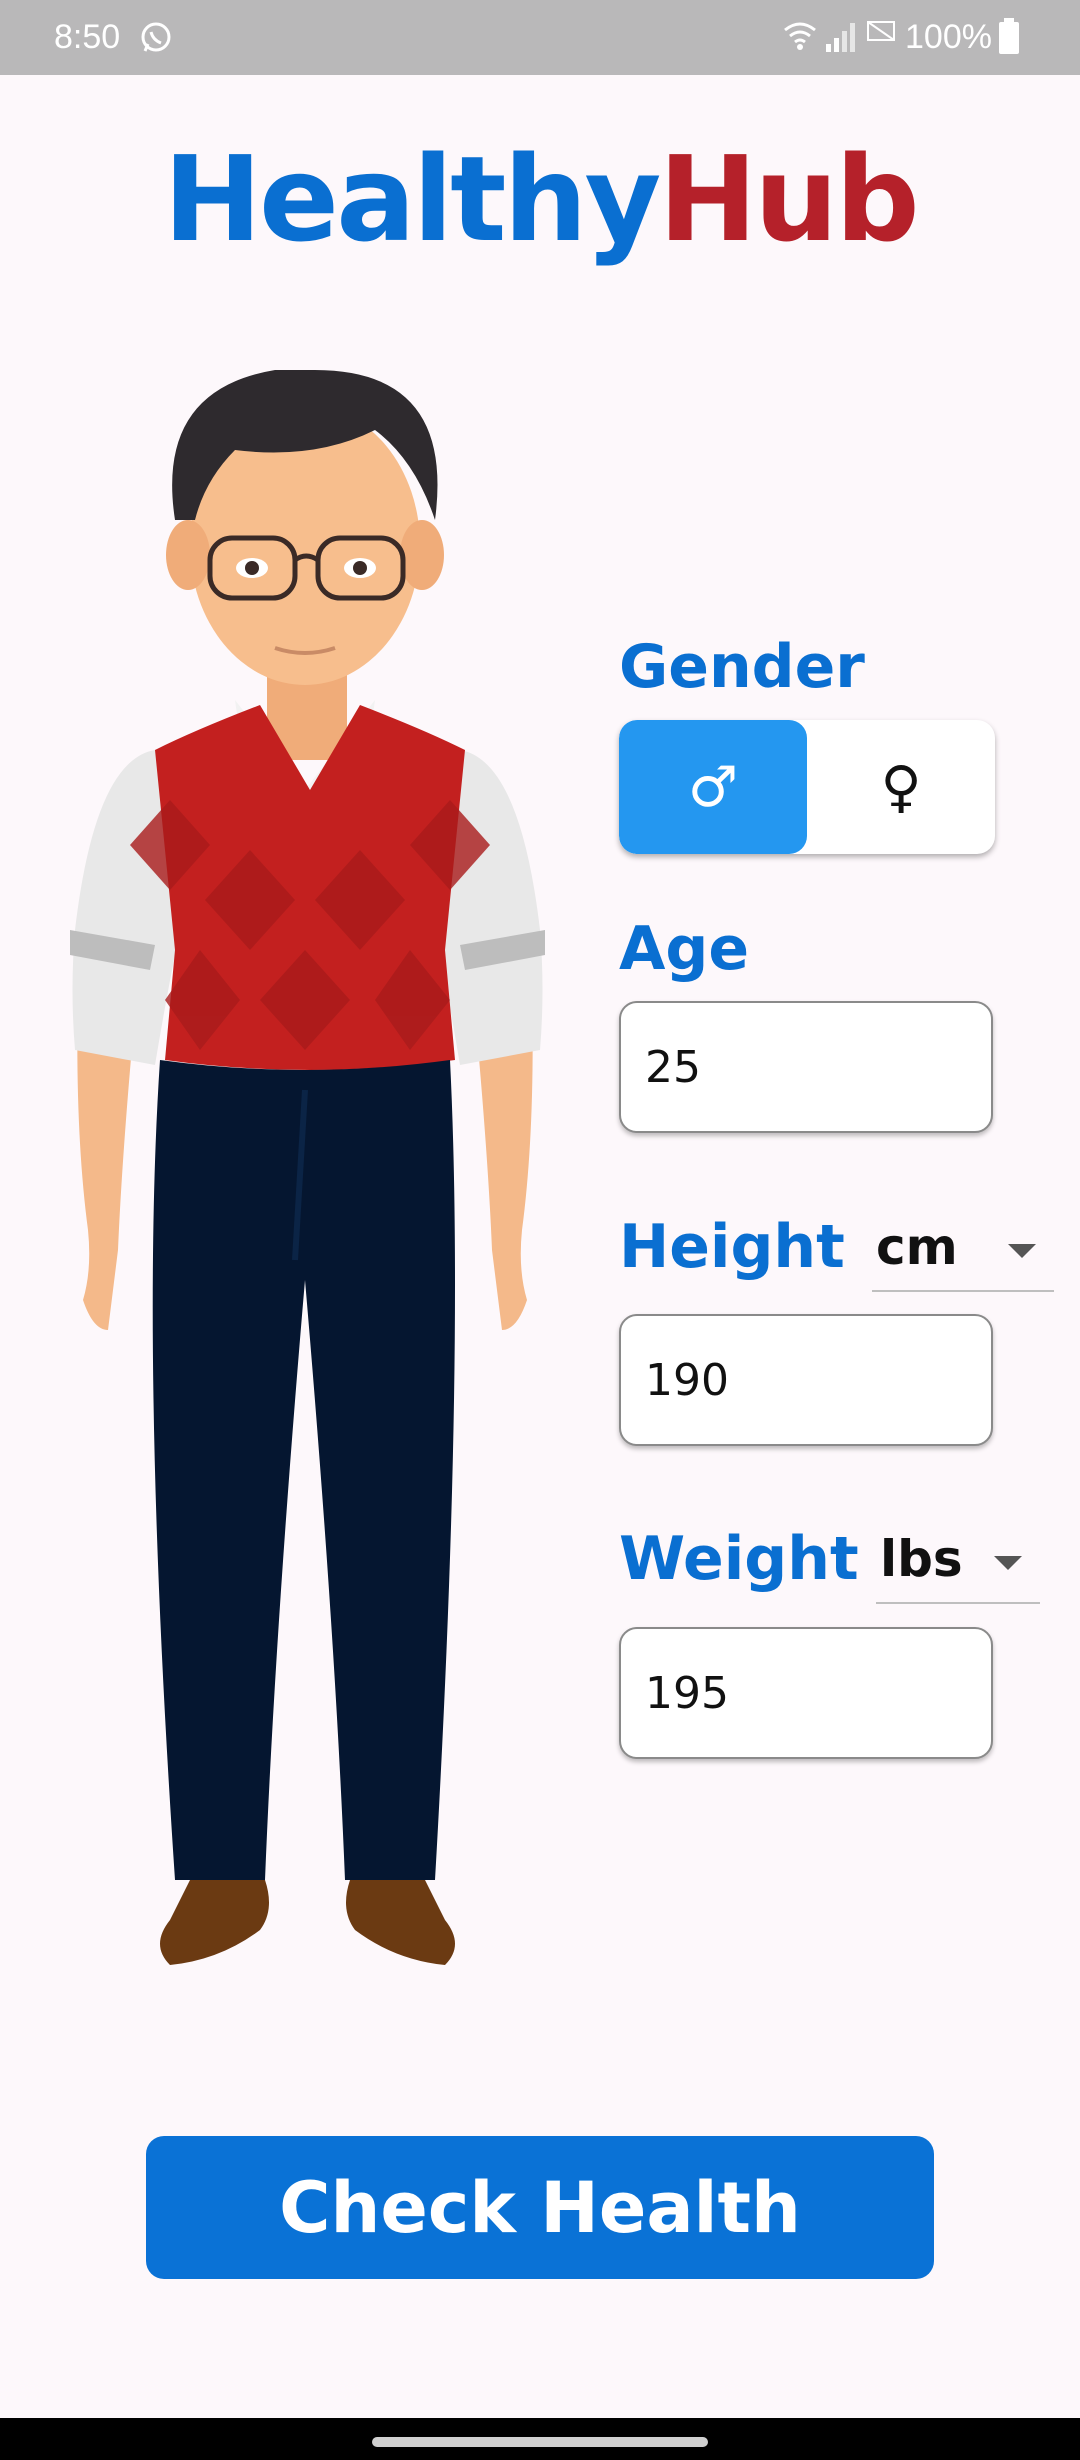 The width and height of the screenshot is (1080, 2460). Describe the element at coordinates (412, 199) in the screenshot. I see `logo-healthy: Healthy` at that location.